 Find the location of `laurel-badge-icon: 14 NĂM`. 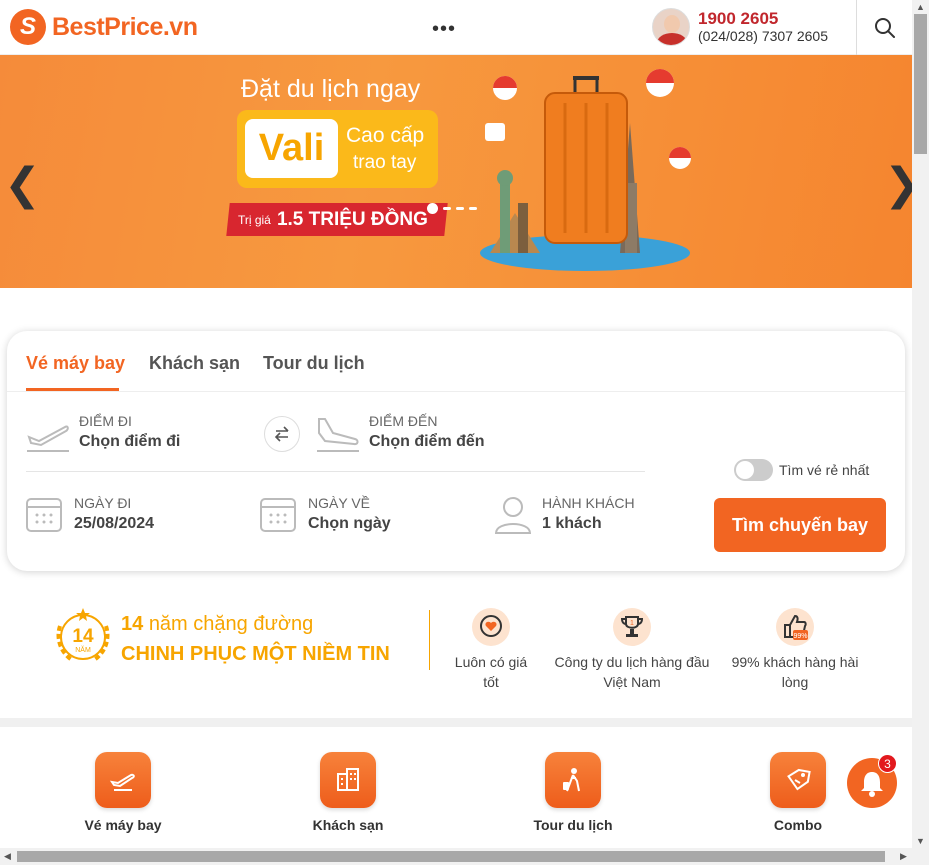

laurel-badge-icon: 14 NĂM is located at coordinates (83, 635).